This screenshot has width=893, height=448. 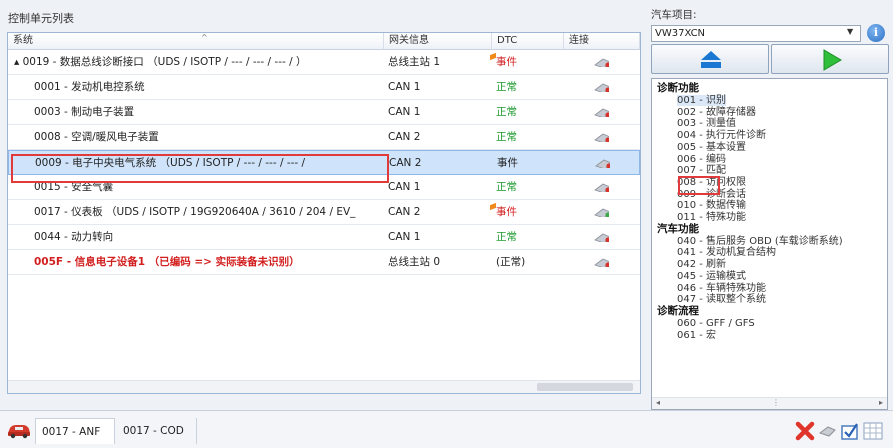 What do you see at coordinates (701, 170) in the screenshot?
I see `tree-function-item: 007 - 匹配` at bounding box center [701, 170].